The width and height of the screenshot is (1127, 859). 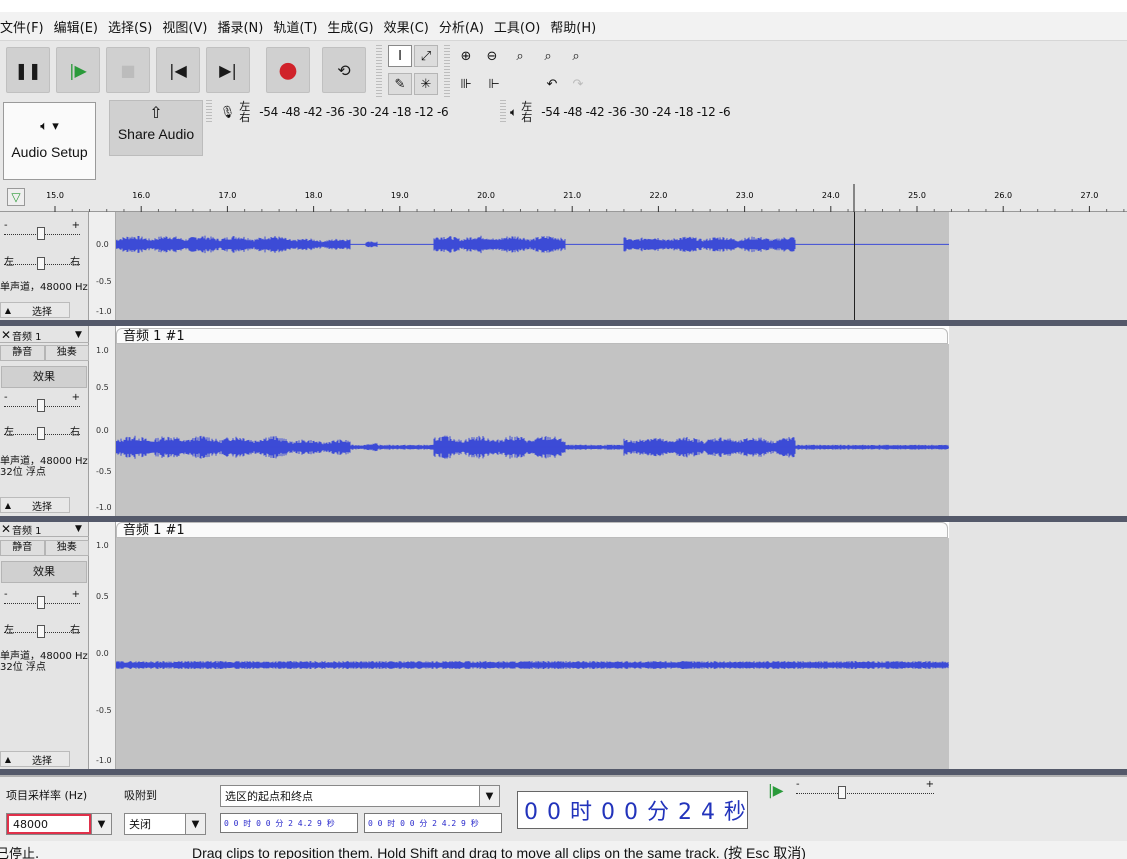 I want to click on audio-setup-button: 🔈︎ ▾ Audio Setup, so click(x=49, y=141).